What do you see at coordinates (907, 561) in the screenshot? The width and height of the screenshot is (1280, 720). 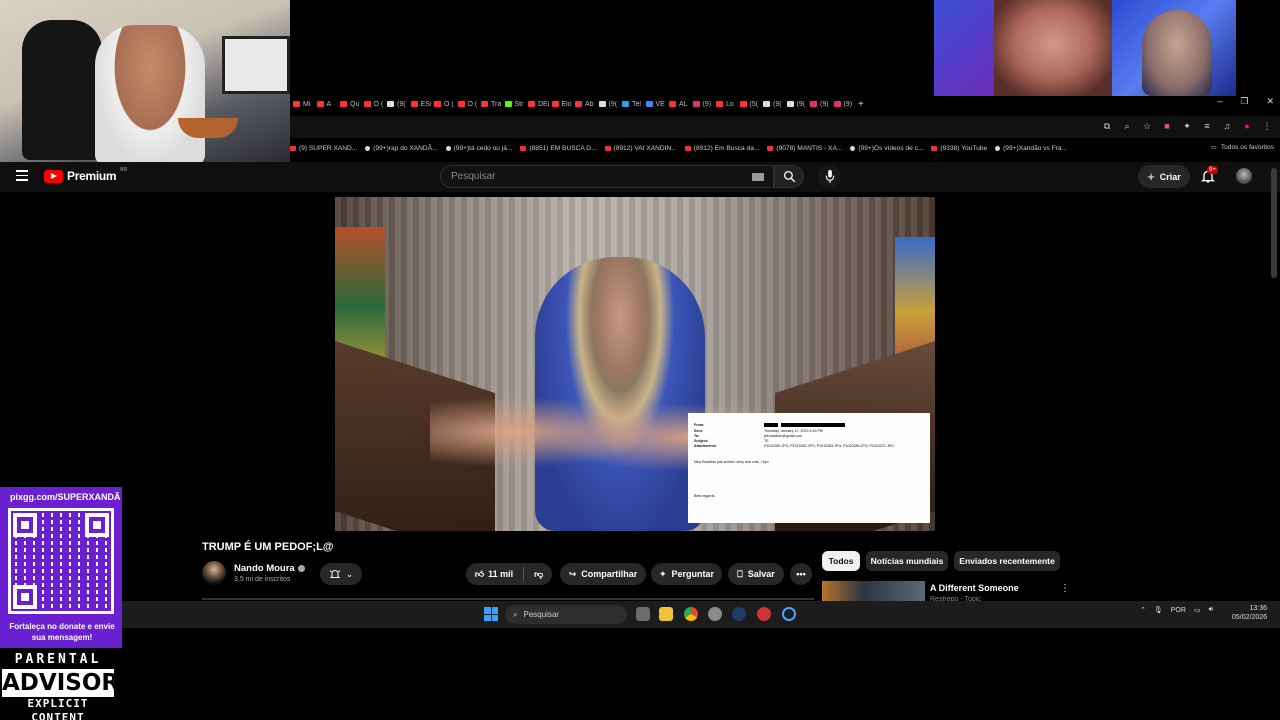 I see `chip-noticias-mundiais: Notícias mundiais` at bounding box center [907, 561].